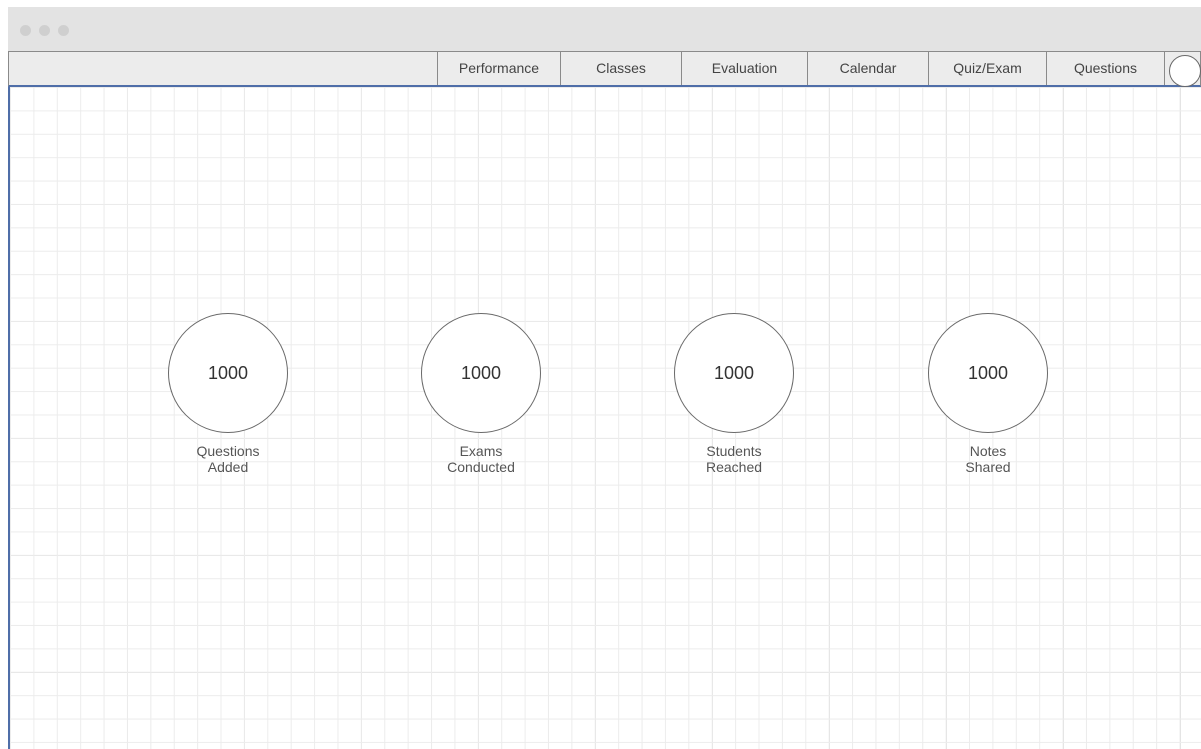  I want to click on stat-students-reached: 1000 Students Reached, so click(734, 394).